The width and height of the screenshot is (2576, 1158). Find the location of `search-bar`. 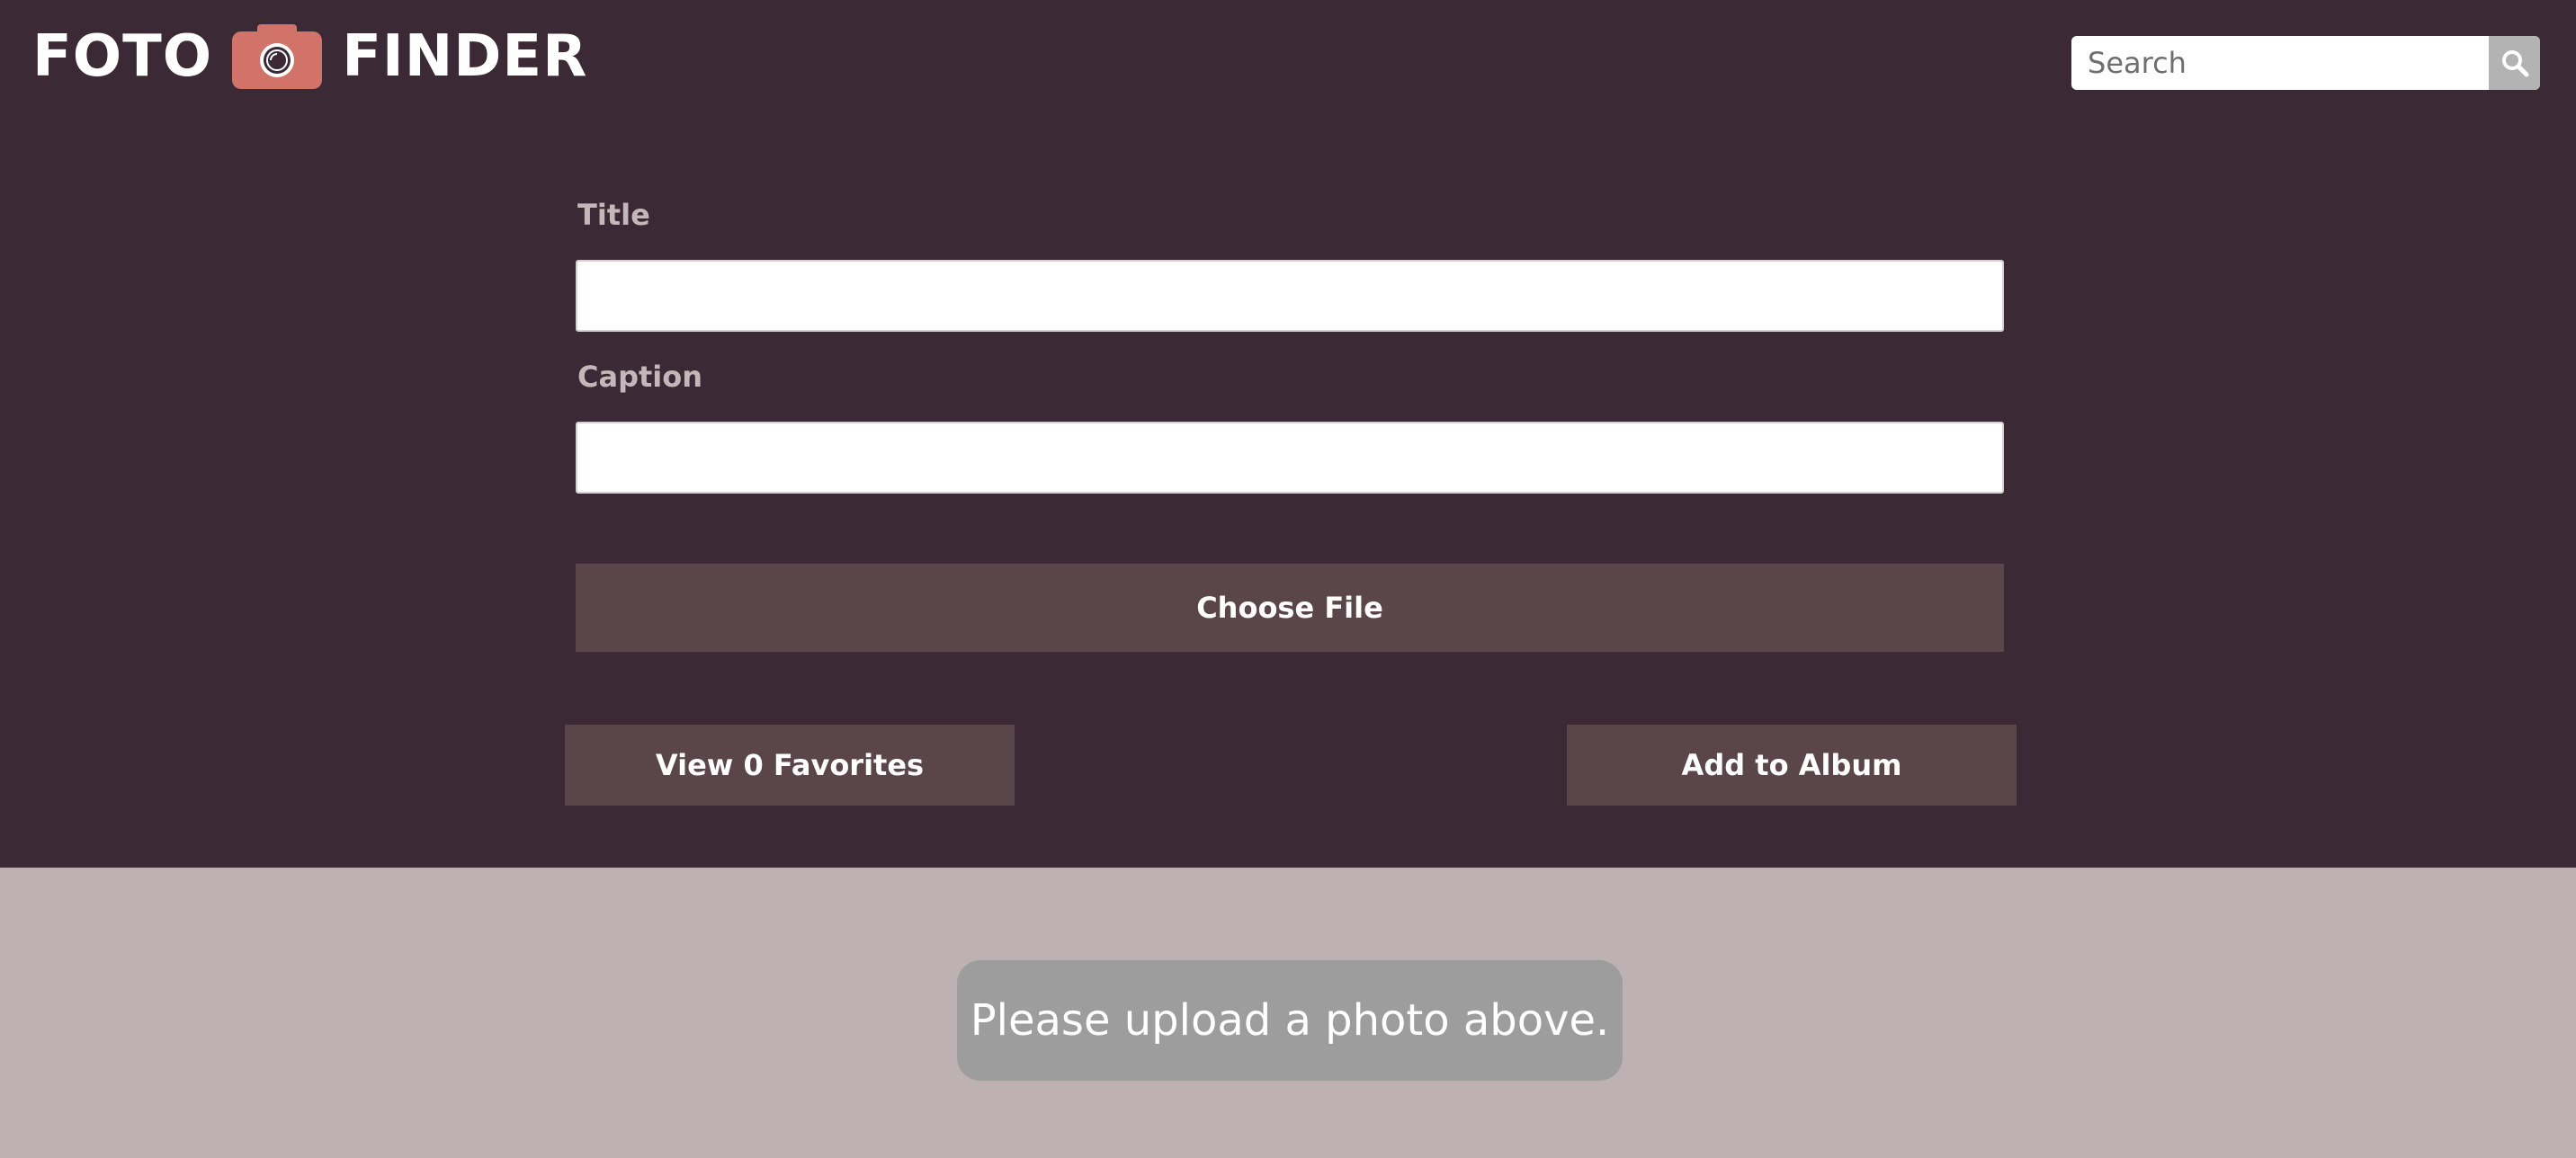

search-bar is located at coordinates (2305, 63).